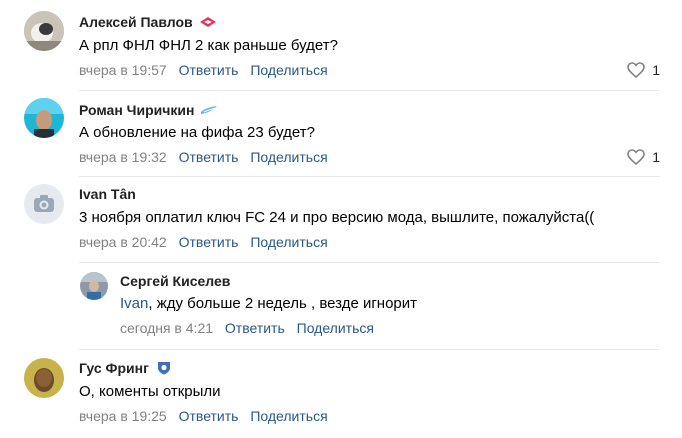 The image size is (682, 438). Describe the element at coordinates (123, 416) in the screenshot. I see `comment-date: вчера в 19:25` at that location.